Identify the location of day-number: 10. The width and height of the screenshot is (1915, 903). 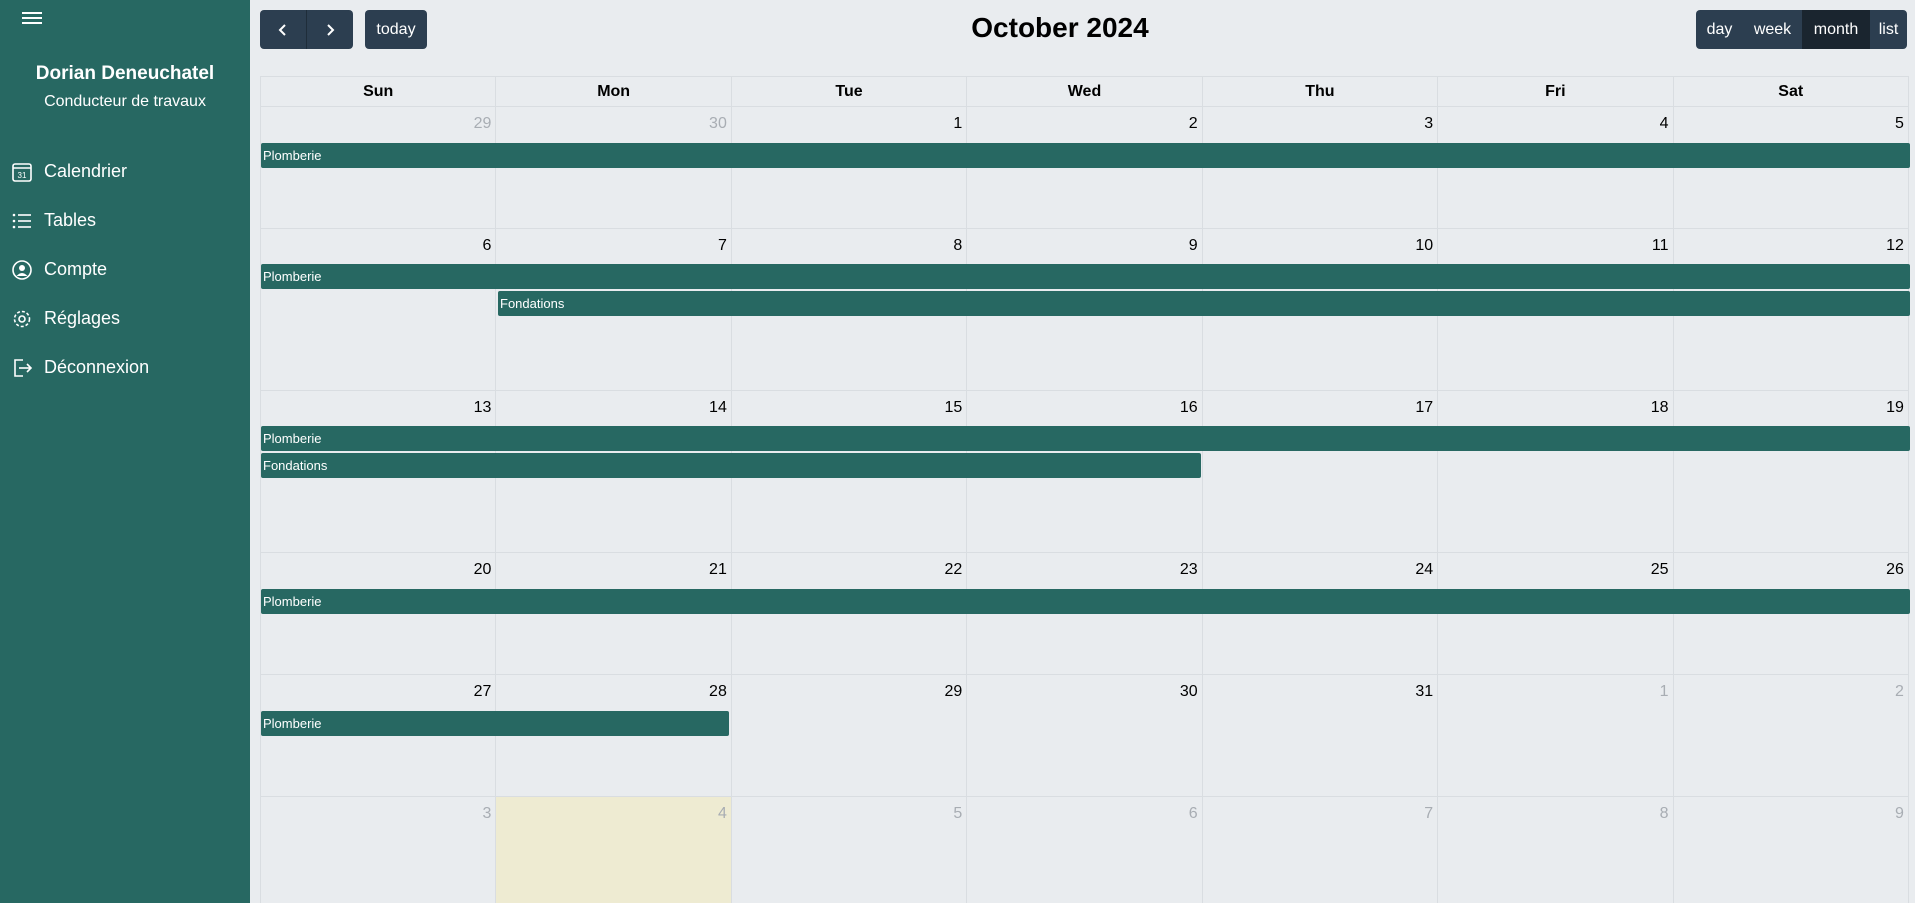
(1424, 245).